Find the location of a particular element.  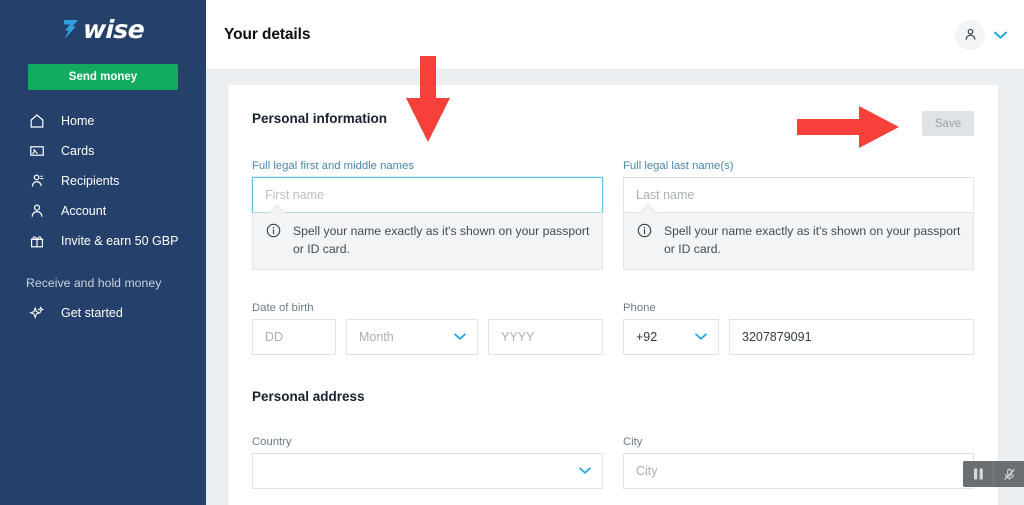

topbar: Your details is located at coordinates (615, 35).